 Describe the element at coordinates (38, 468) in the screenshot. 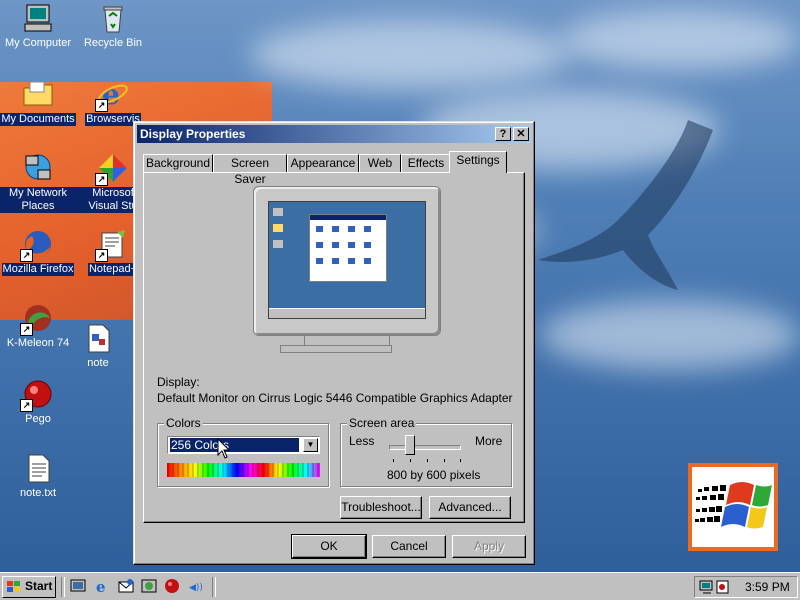

I see `text-file-icon` at that location.